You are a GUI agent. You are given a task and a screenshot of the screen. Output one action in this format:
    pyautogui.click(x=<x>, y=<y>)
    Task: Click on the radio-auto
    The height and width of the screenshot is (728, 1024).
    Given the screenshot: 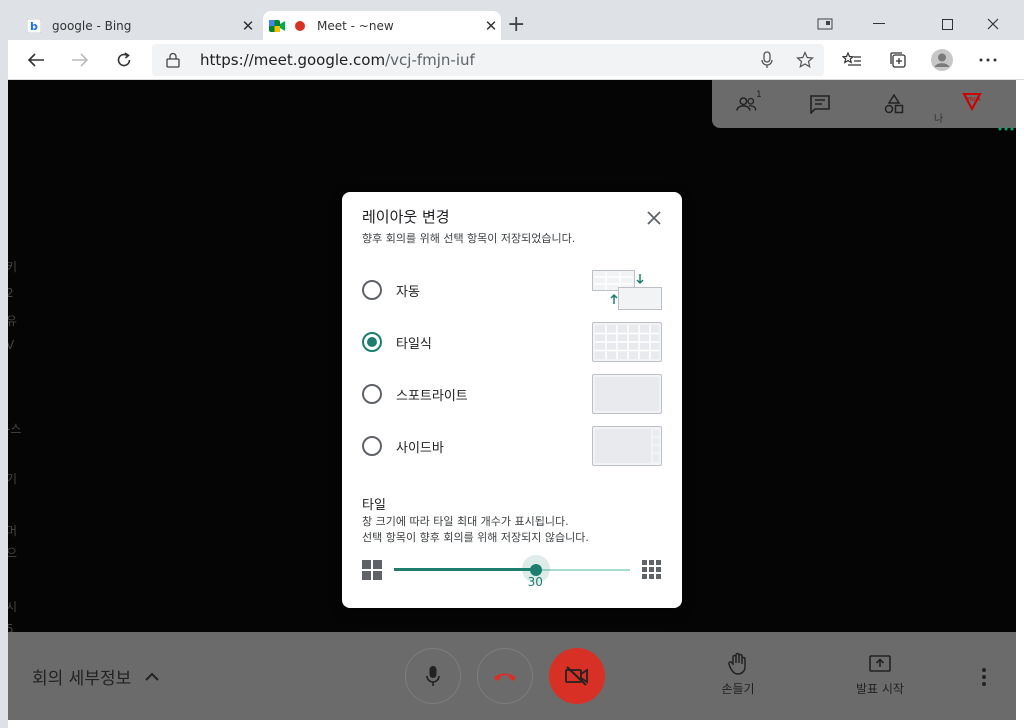 What is the action you would take?
    pyautogui.click(x=372, y=290)
    